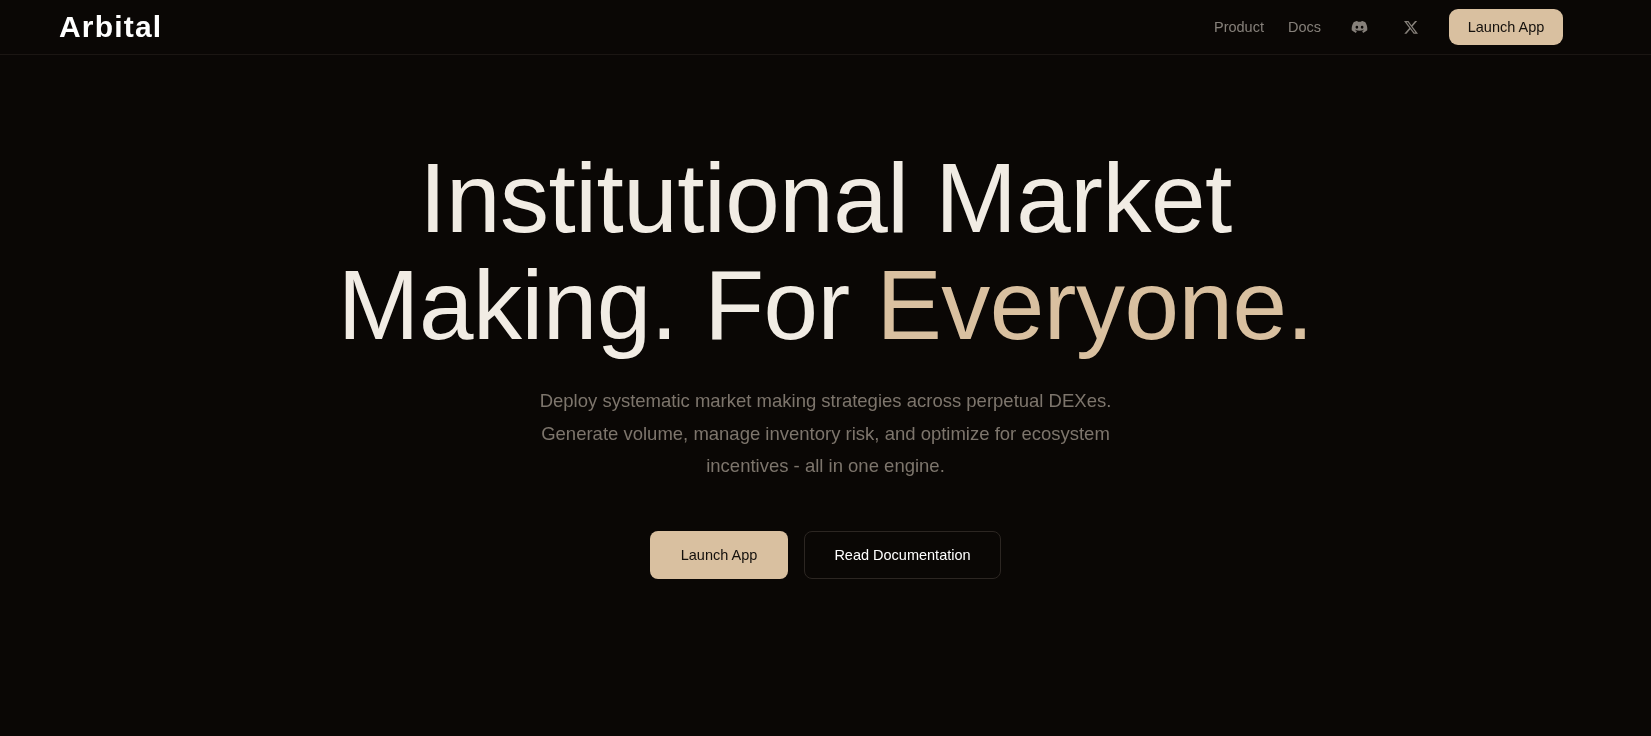  Describe the element at coordinates (1304, 27) in the screenshot. I see `nav-link: Docs` at that location.